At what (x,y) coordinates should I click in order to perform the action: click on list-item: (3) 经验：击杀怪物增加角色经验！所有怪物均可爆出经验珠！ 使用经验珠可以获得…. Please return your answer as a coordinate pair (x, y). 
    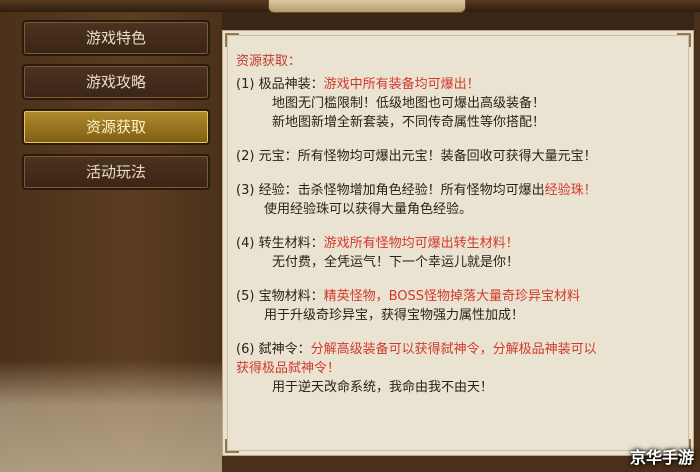
    Looking at the image, I should click on (461, 200).